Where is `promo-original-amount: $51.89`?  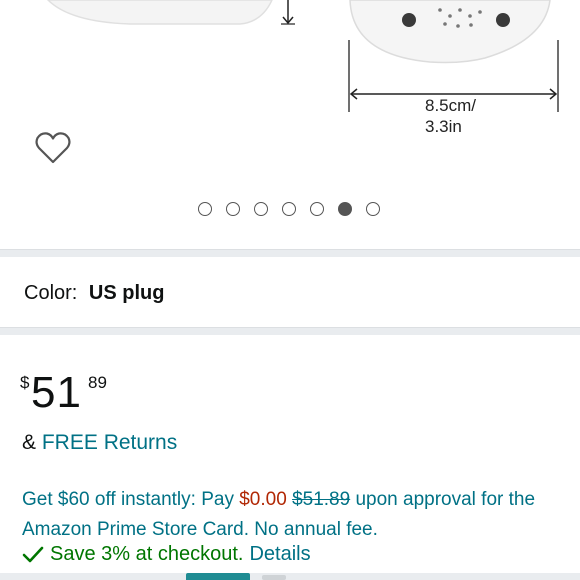
promo-original-amount: $51.89 is located at coordinates (321, 499).